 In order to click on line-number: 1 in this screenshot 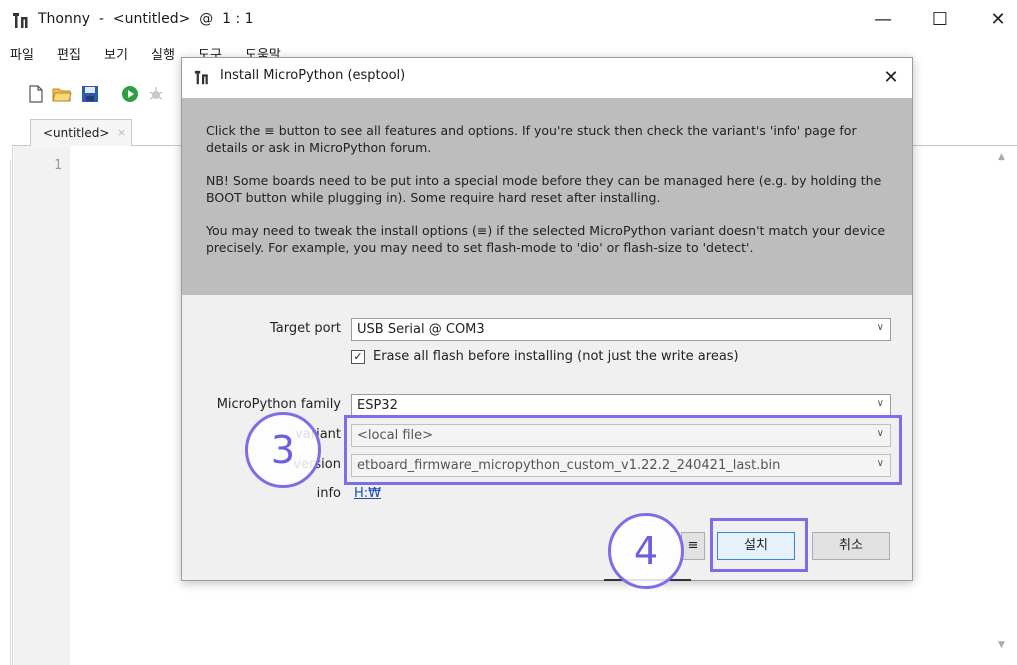, I will do `click(58, 165)`.